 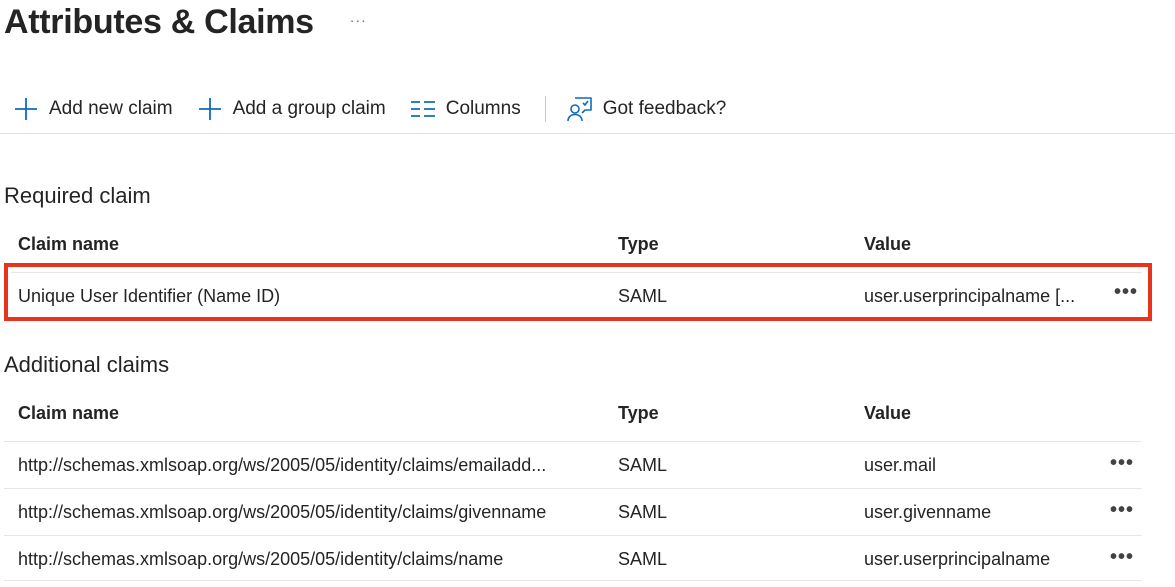 What do you see at coordinates (580, 109) in the screenshot?
I see `feedback-icon` at bounding box center [580, 109].